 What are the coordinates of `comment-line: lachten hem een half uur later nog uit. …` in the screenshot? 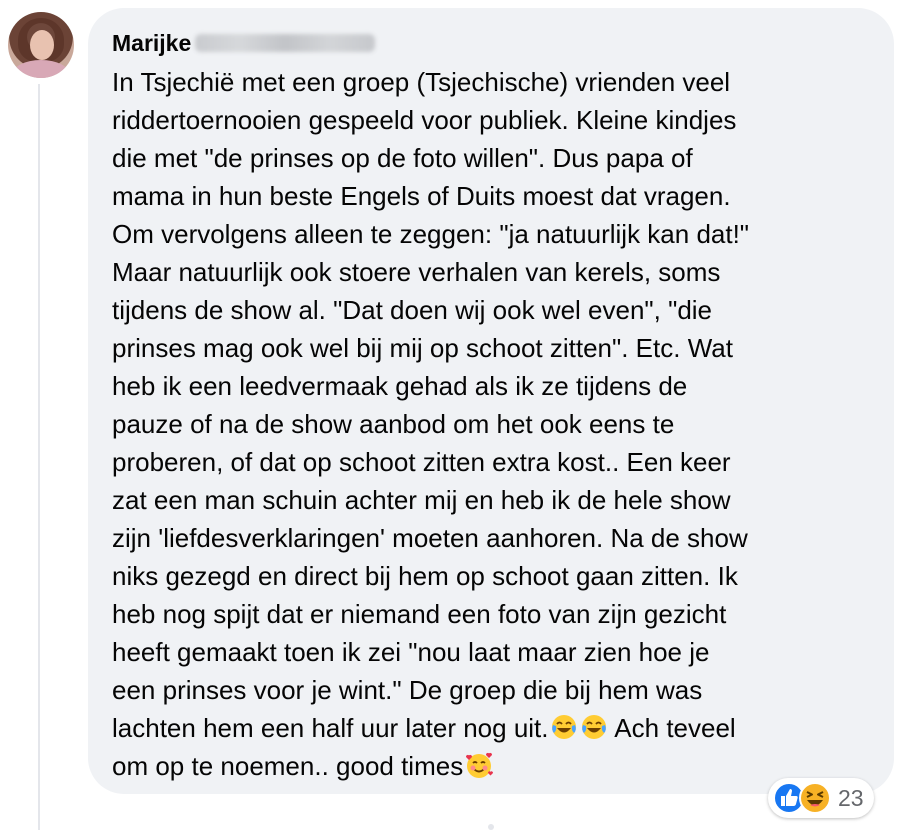 It's located at (502, 728).